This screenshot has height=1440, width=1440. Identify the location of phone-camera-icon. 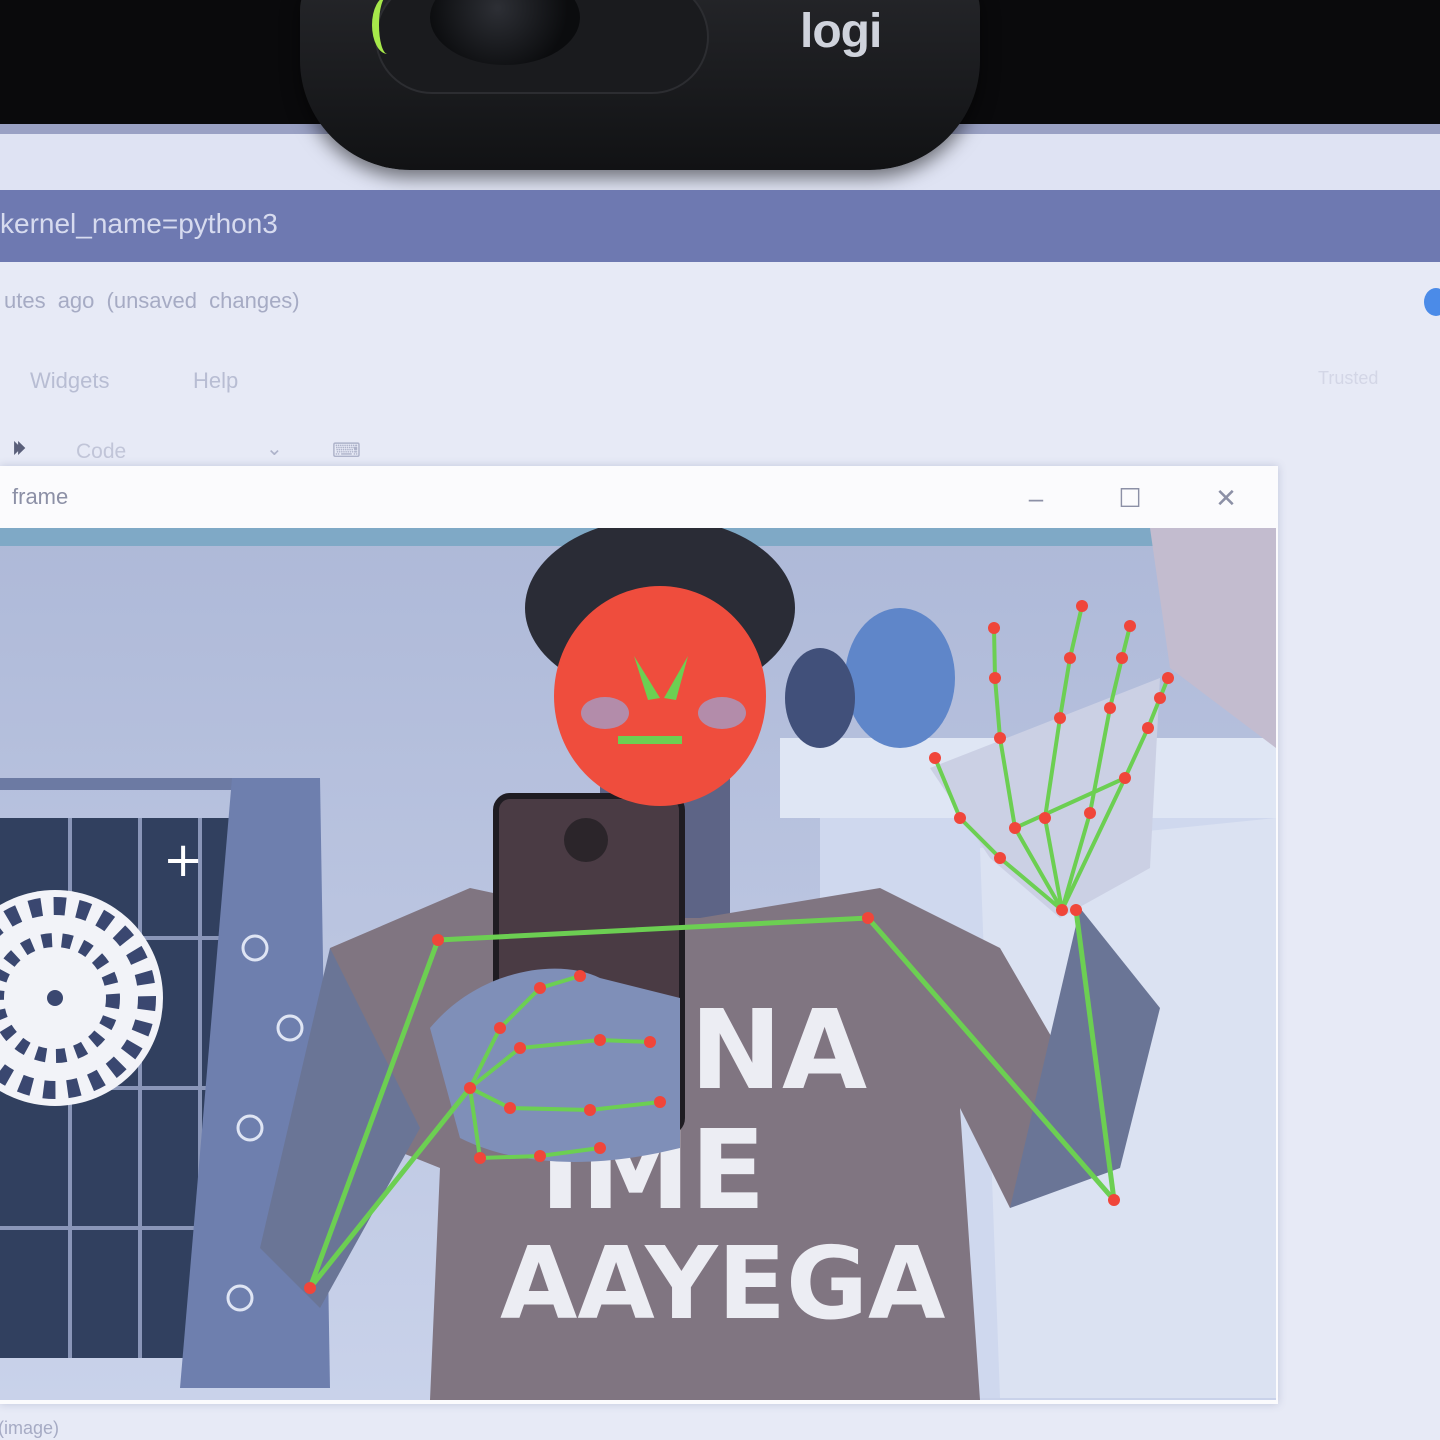
(586, 840).